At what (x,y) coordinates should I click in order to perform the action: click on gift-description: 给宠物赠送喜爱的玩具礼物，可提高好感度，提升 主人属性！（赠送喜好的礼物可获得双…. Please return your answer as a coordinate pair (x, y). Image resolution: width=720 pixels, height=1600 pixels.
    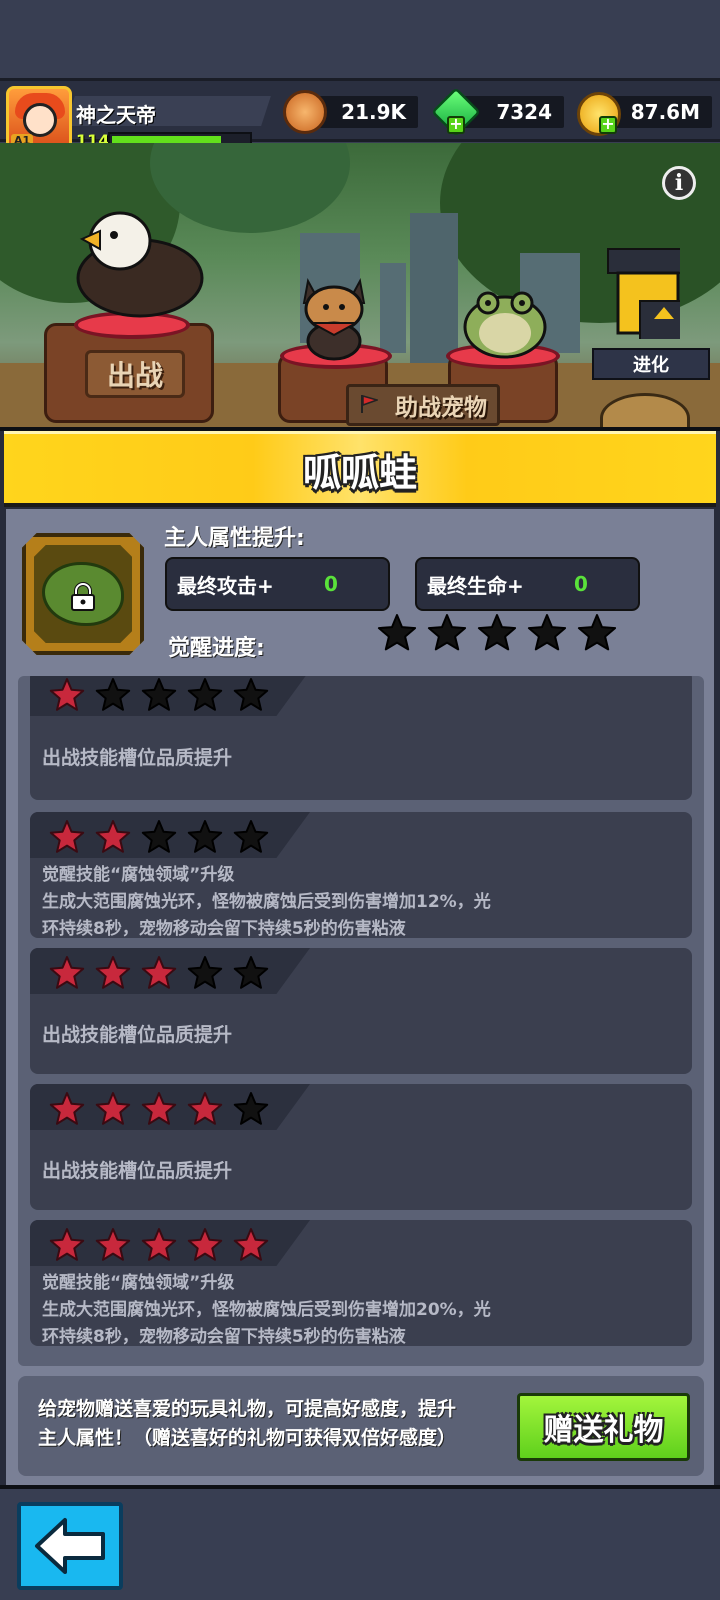
    Looking at the image, I should click on (273, 1424).